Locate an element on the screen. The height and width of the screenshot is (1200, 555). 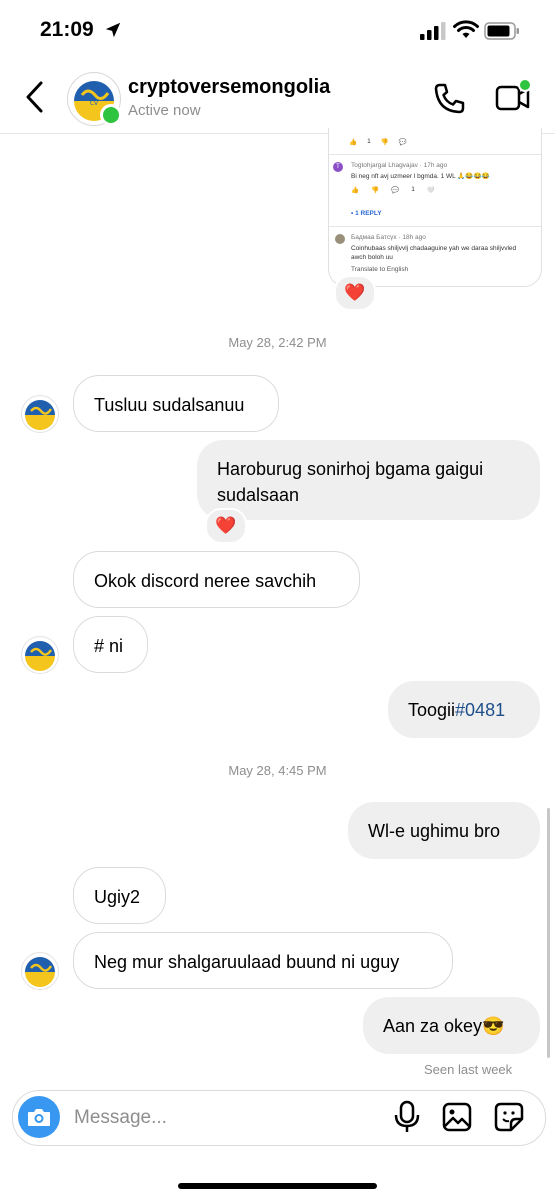
video-icon is located at coordinates (513, 96).